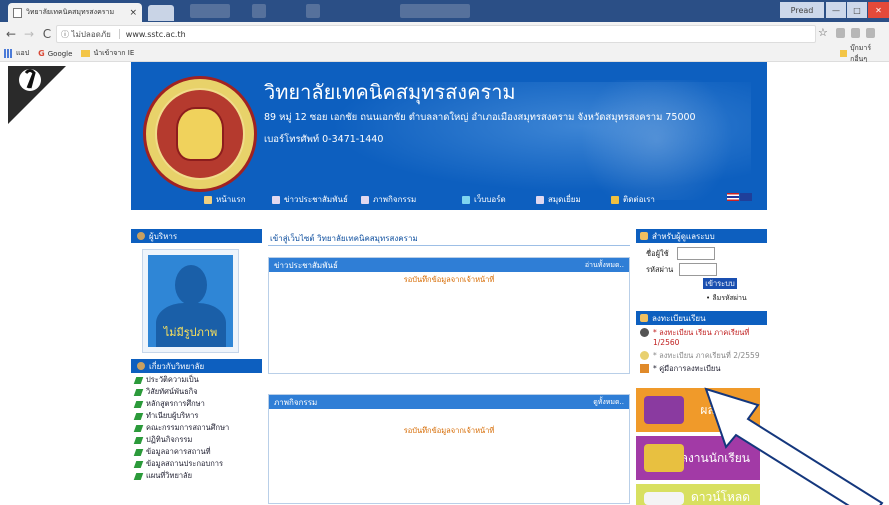 This screenshot has width=889, height=505. I want to click on extensions, so click(860, 33).